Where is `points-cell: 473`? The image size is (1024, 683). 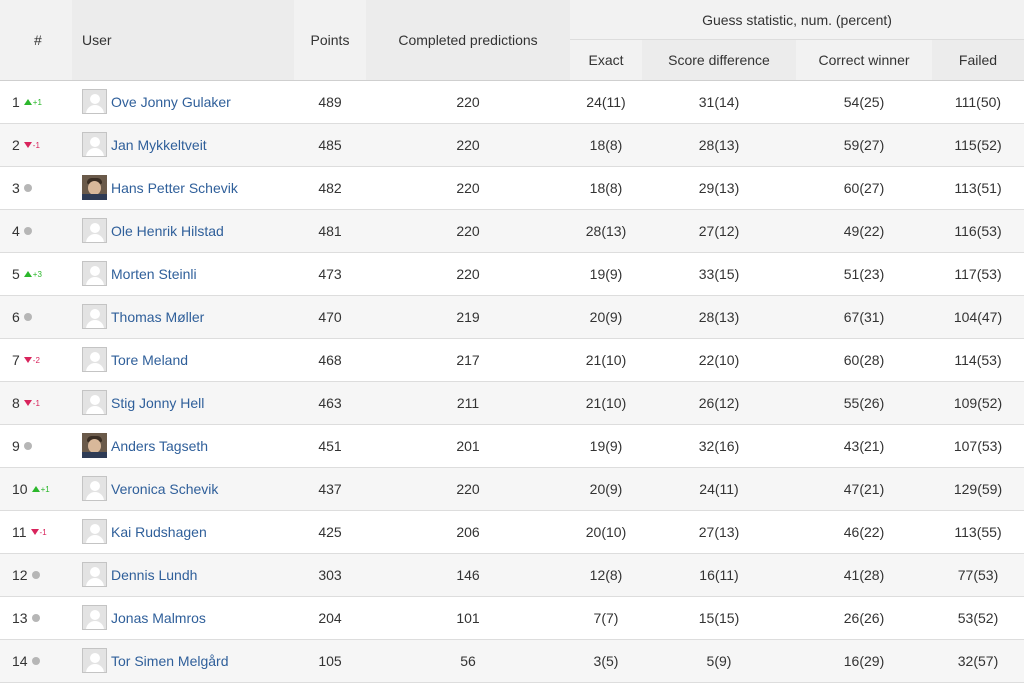 points-cell: 473 is located at coordinates (330, 274).